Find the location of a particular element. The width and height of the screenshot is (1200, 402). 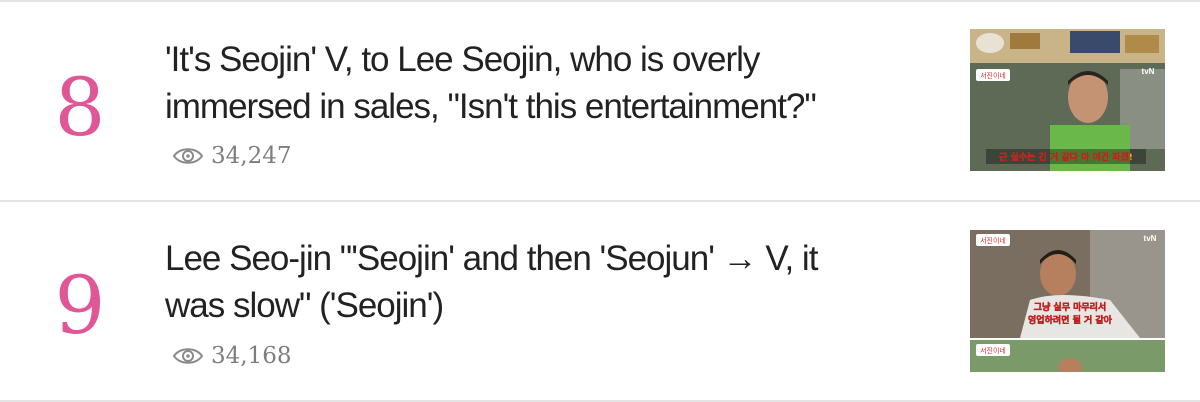

rank-number: 8 is located at coordinates (80, 107).